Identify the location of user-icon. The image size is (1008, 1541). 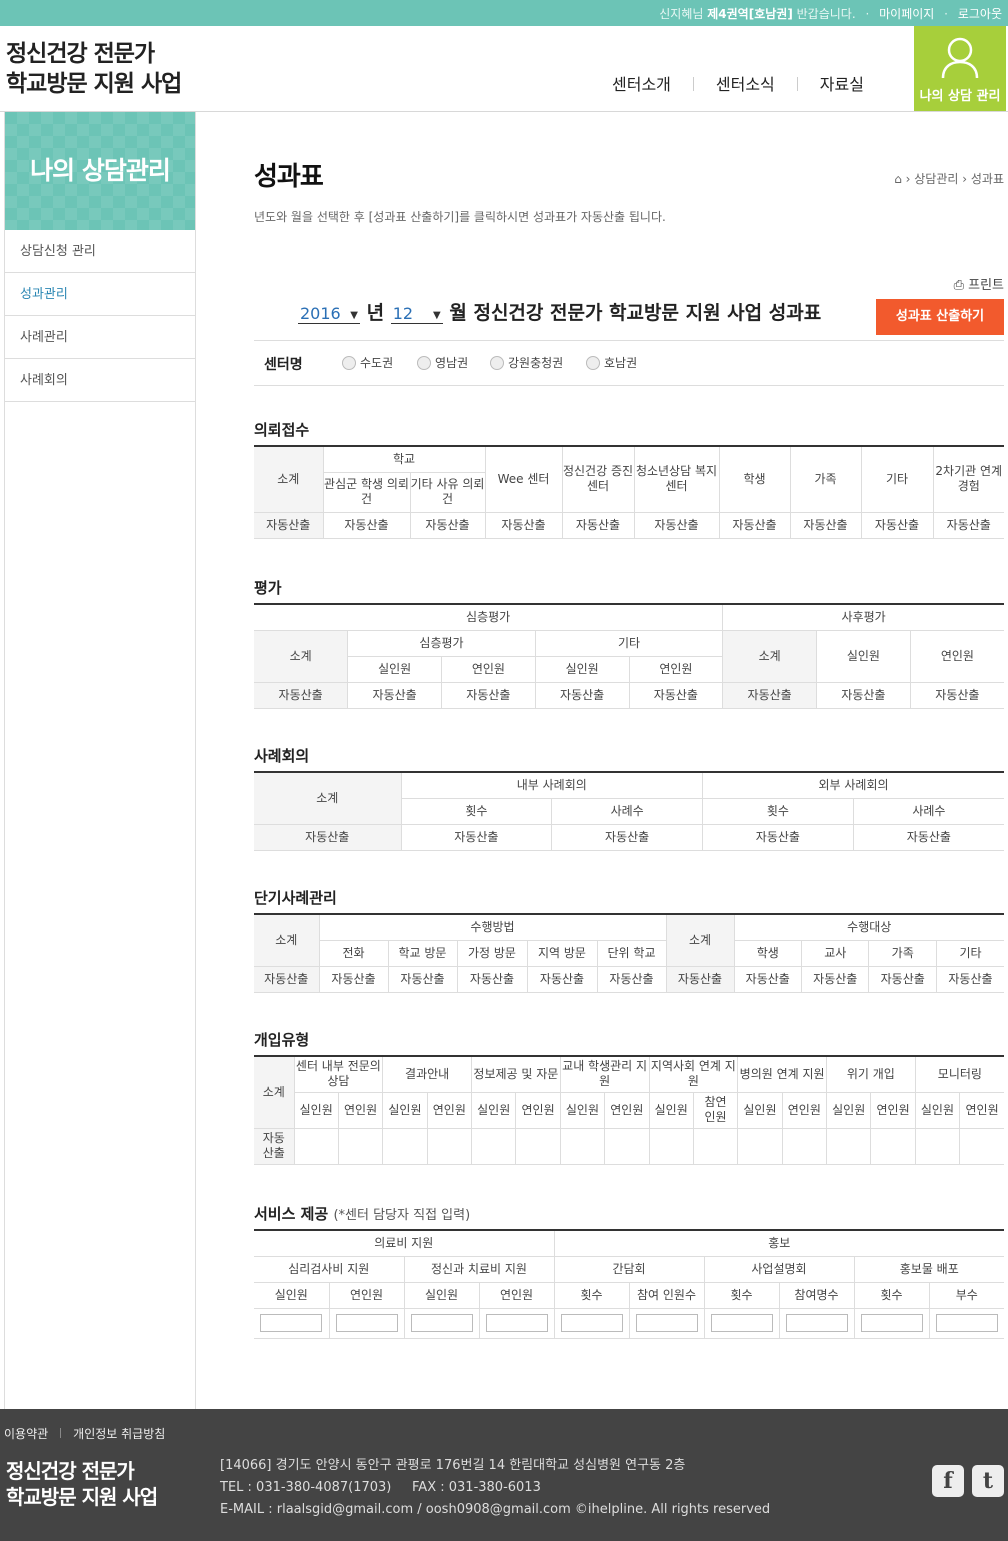
(960, 58).